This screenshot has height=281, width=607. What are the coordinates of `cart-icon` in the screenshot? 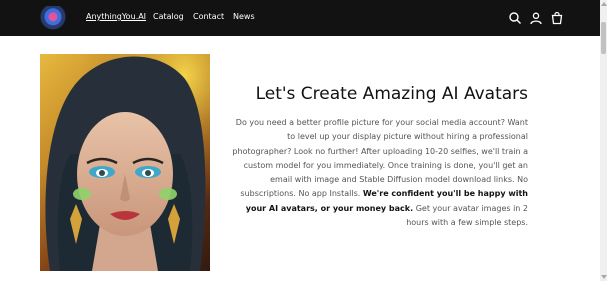 It's located at (557, 18).